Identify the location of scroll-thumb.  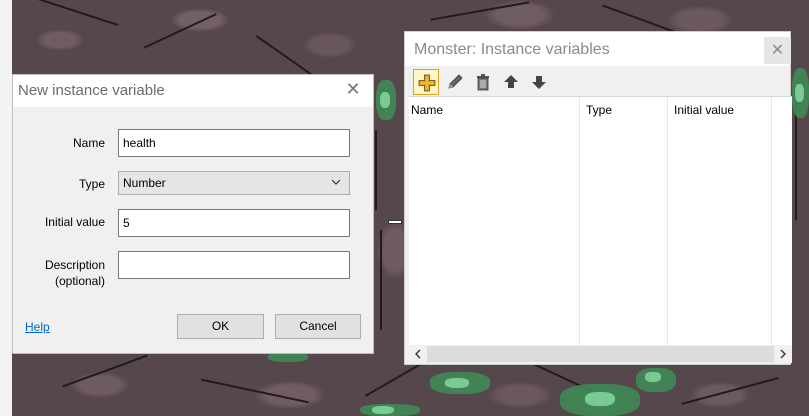
(600, 354).